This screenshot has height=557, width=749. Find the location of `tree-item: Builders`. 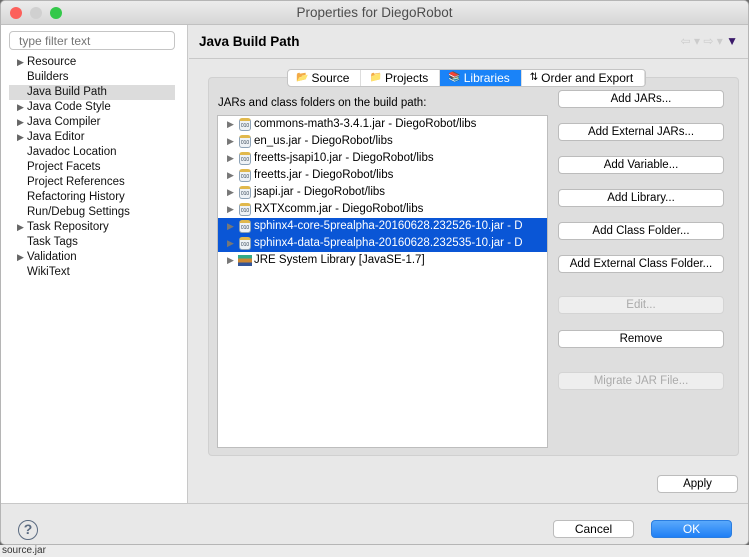

tree-item: Builders is located at coordinates (92, 77).